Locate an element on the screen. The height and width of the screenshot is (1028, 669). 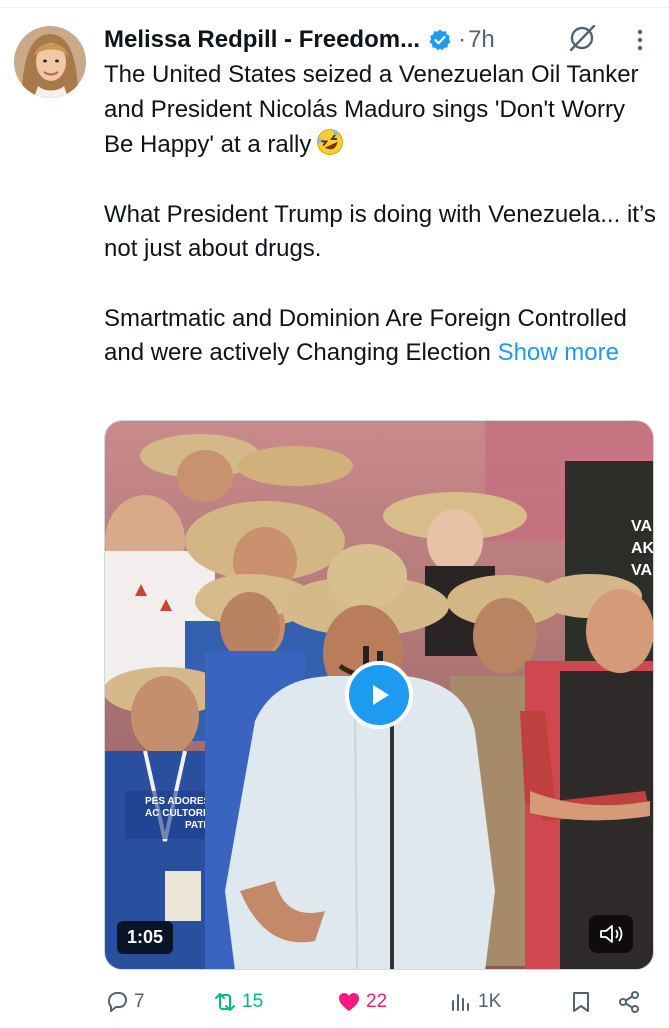
verified-badge-icon is located at coordinates (440, 40).